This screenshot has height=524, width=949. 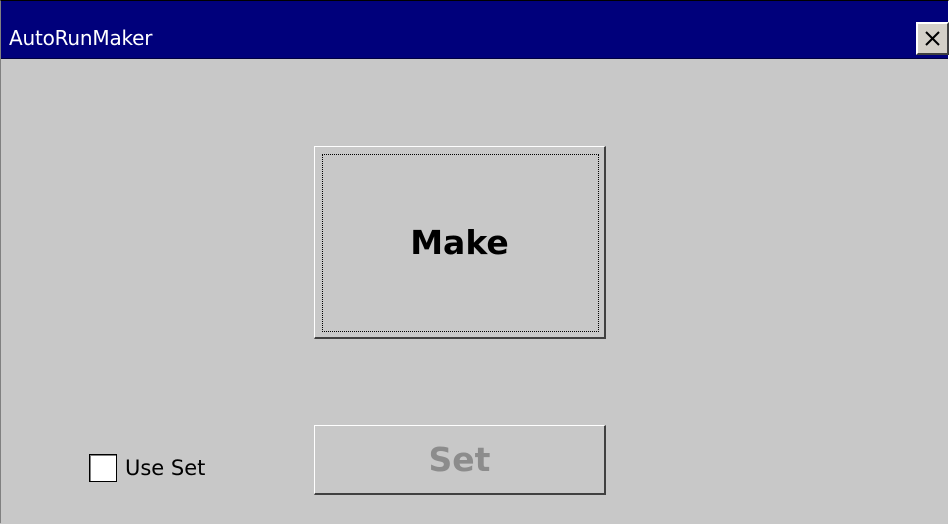 I want to click on set-button: Set, so click(x=460, y=460).